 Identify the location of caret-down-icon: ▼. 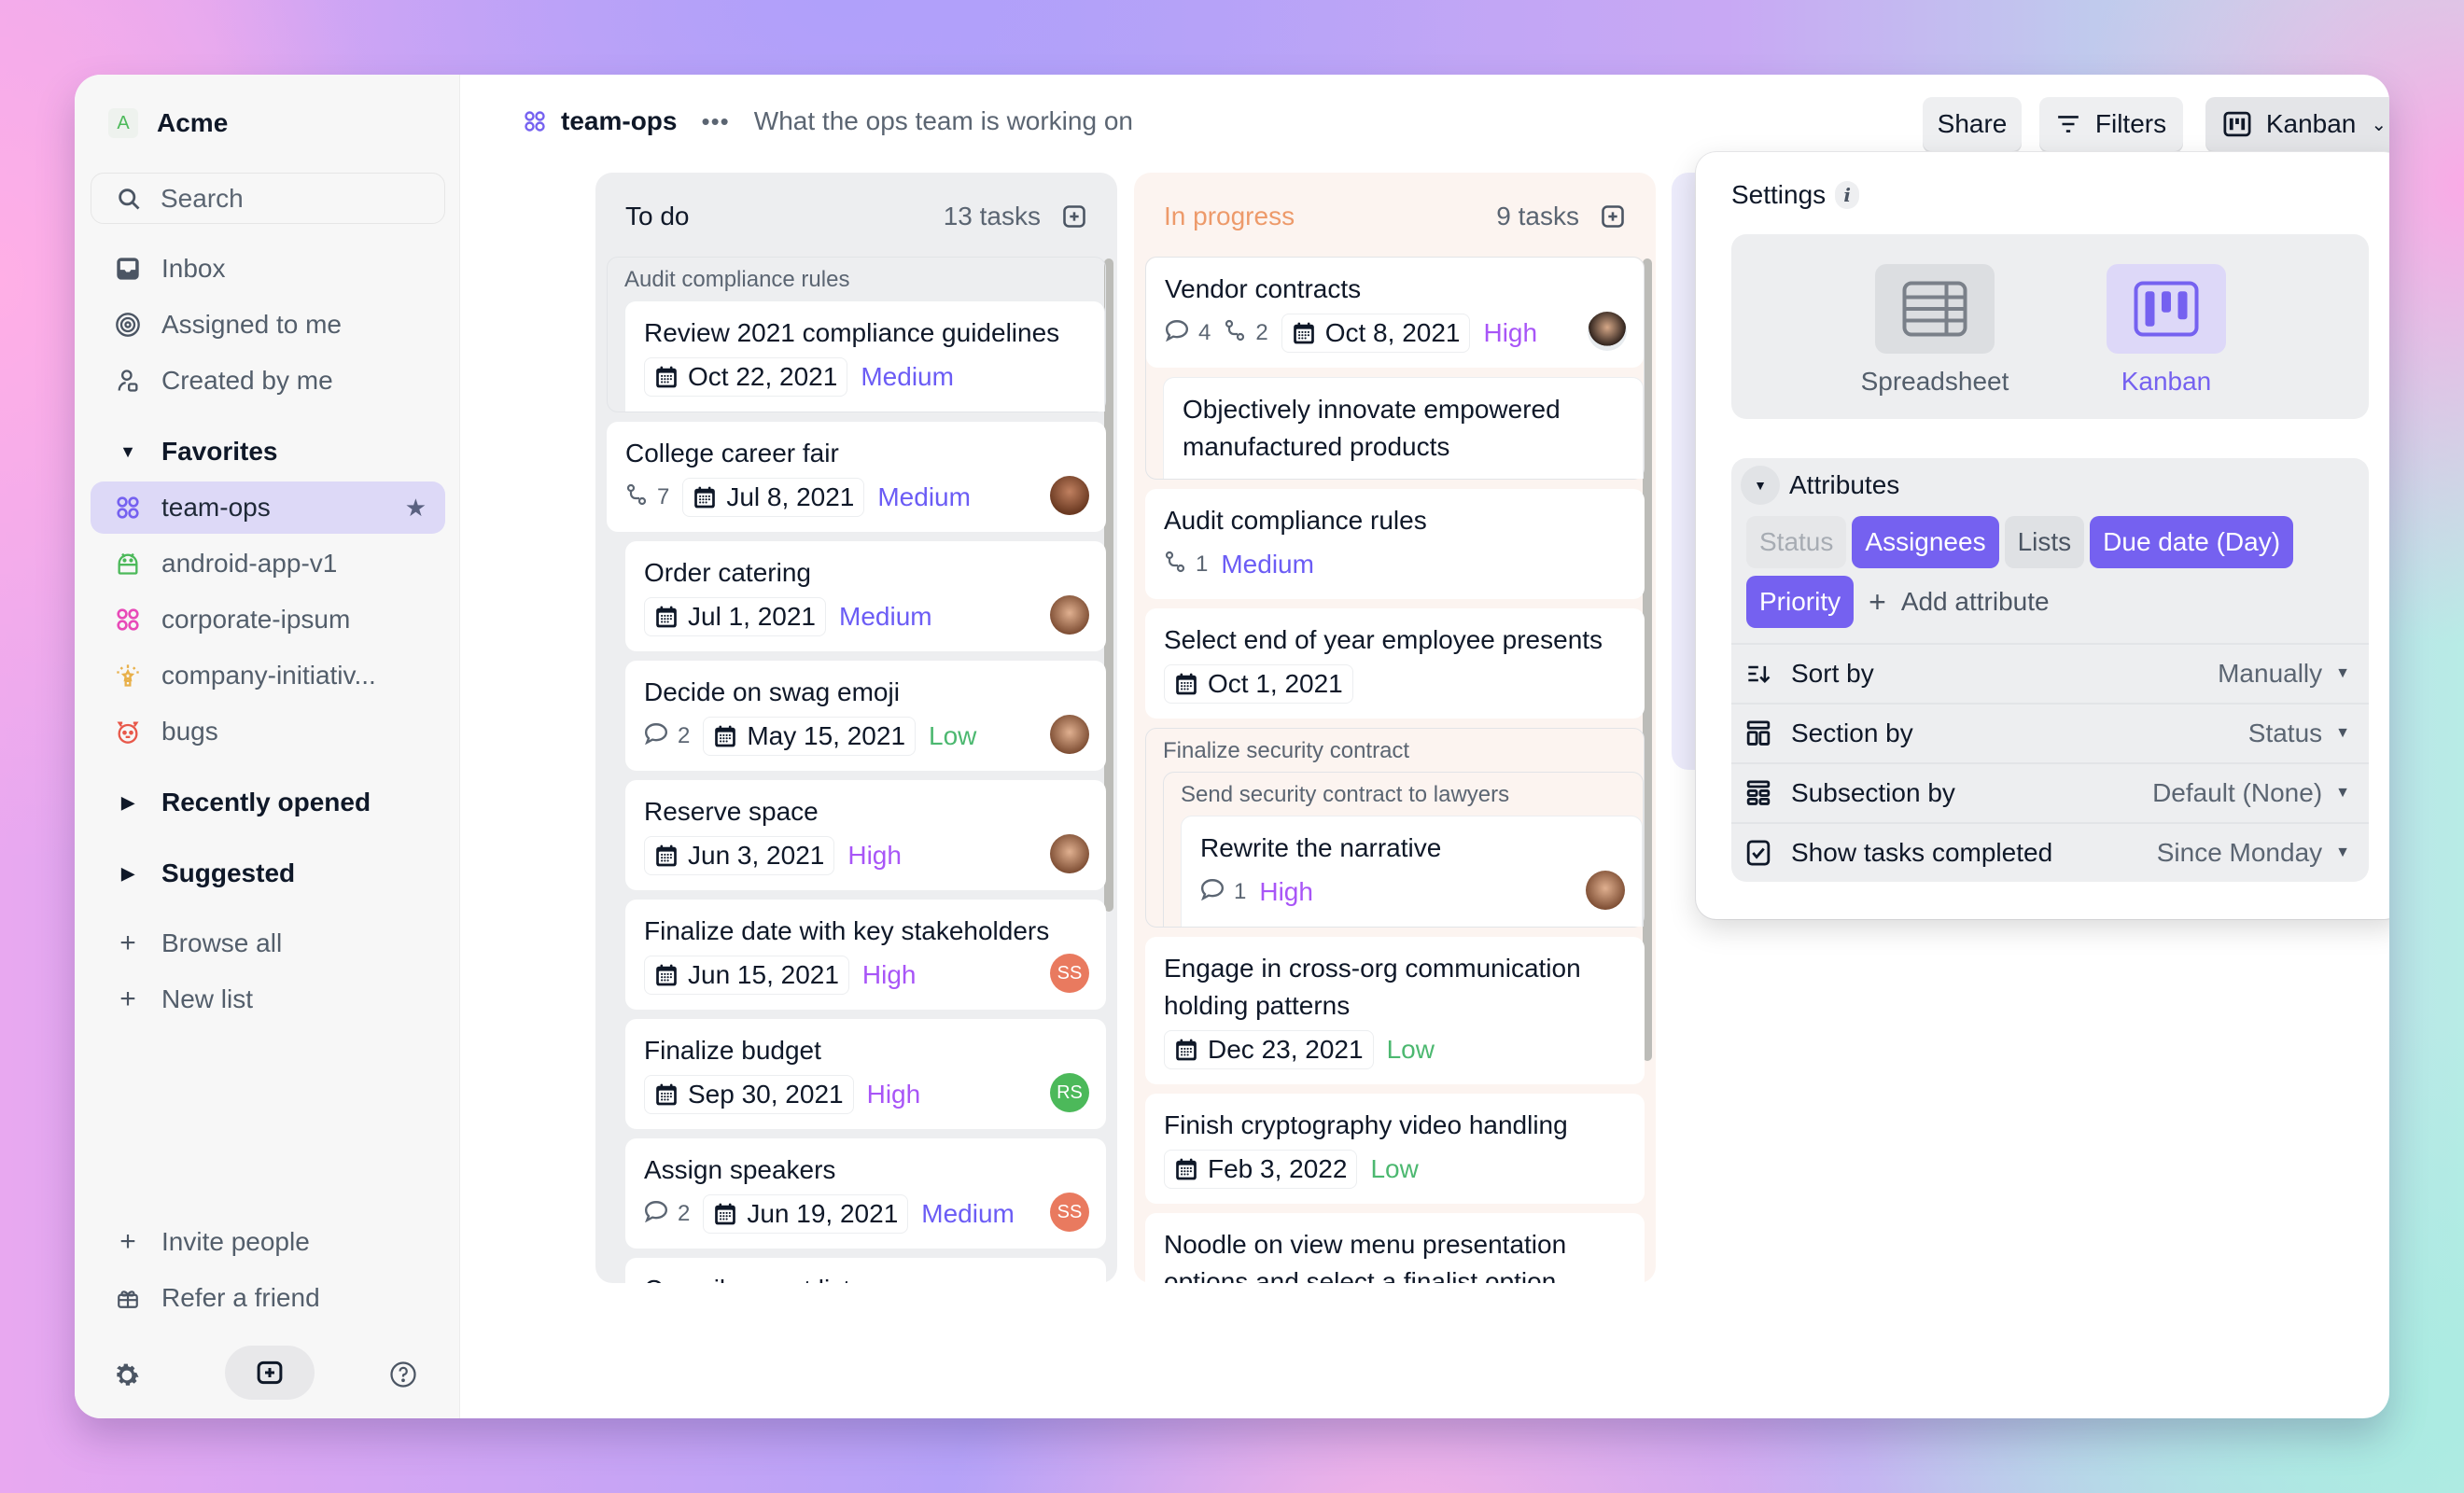
(1760, 486).